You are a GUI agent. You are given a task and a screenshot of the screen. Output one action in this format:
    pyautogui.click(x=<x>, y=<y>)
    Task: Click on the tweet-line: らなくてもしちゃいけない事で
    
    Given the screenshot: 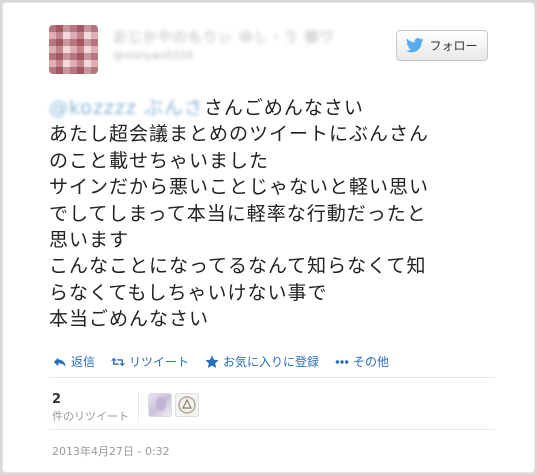 What is the action you would take?
    pyautogui.click(x=188, y=292)
    